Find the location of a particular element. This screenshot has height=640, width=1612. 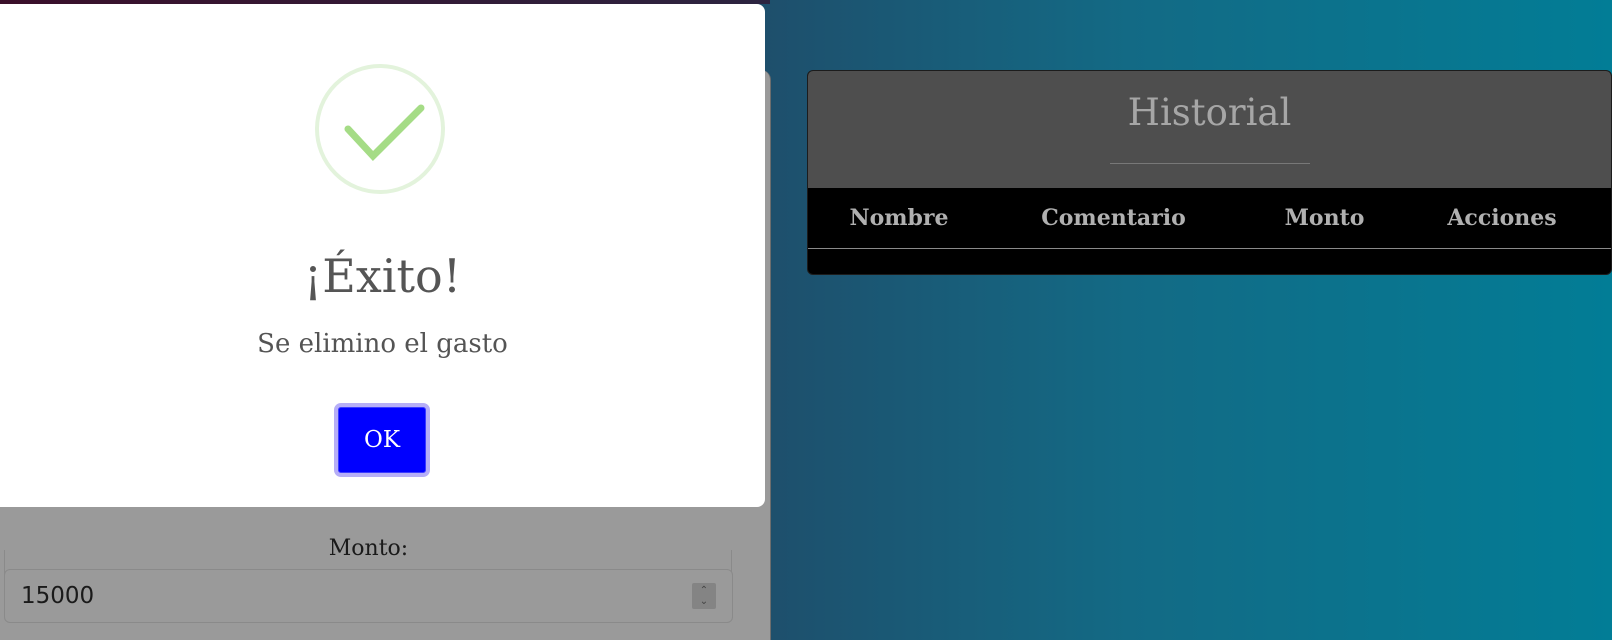

check-circle-icon is located at coordinates (380, 129).